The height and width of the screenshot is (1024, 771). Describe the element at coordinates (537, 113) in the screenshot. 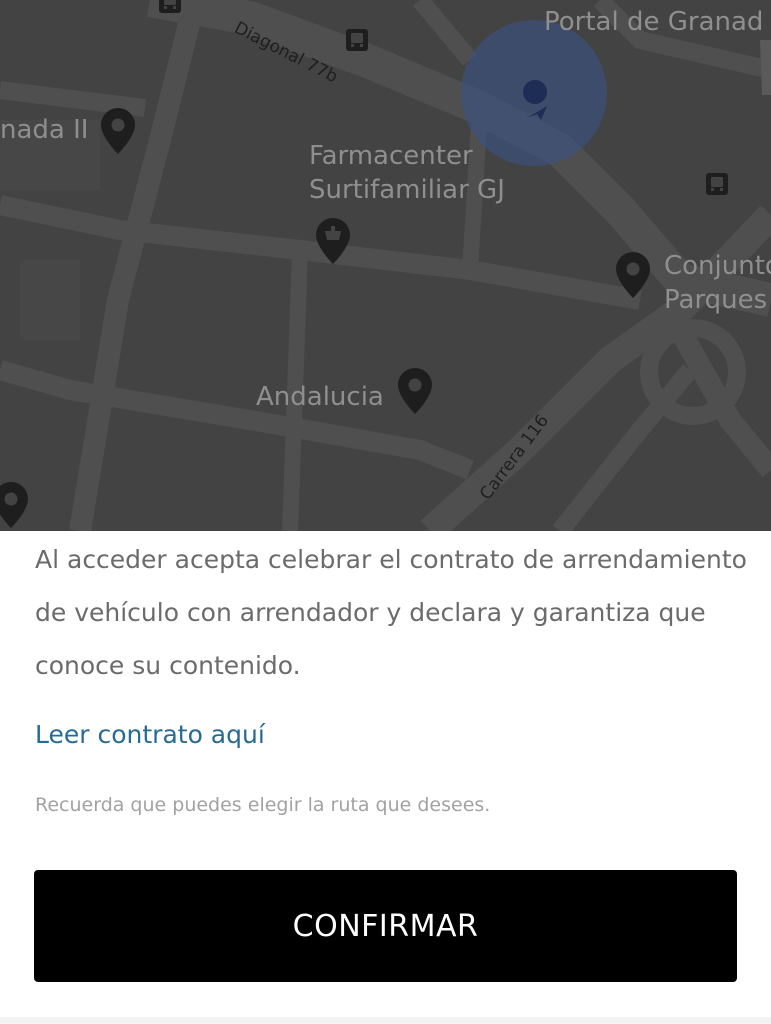

I see `heading-arrow-icon` at that location.